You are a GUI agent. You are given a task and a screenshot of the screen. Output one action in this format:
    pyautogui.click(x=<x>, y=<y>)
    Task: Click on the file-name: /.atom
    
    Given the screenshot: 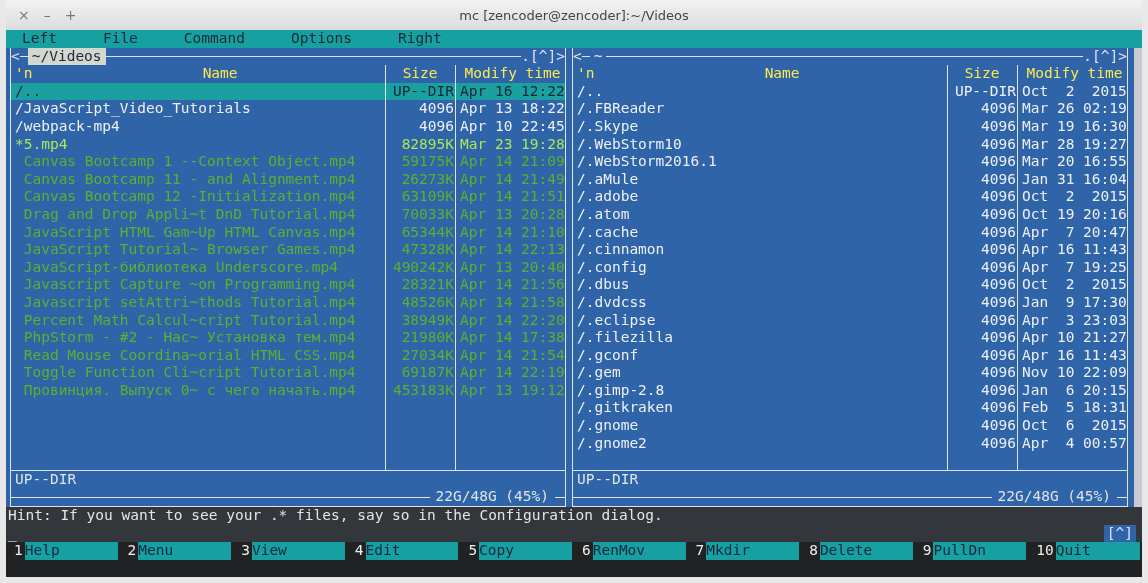 What is the action you would take?
    pyautogui.click(x=760, y=214)
    